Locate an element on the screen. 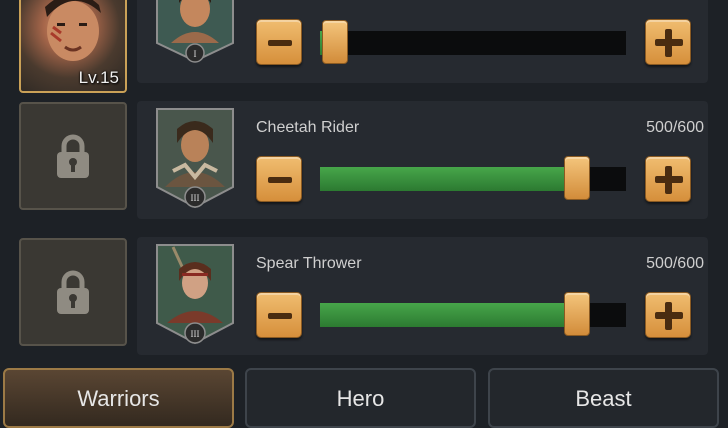 This screenshot has height=428, width=728. hero-slot: Lv.15 is located at coordinates (73, 46).